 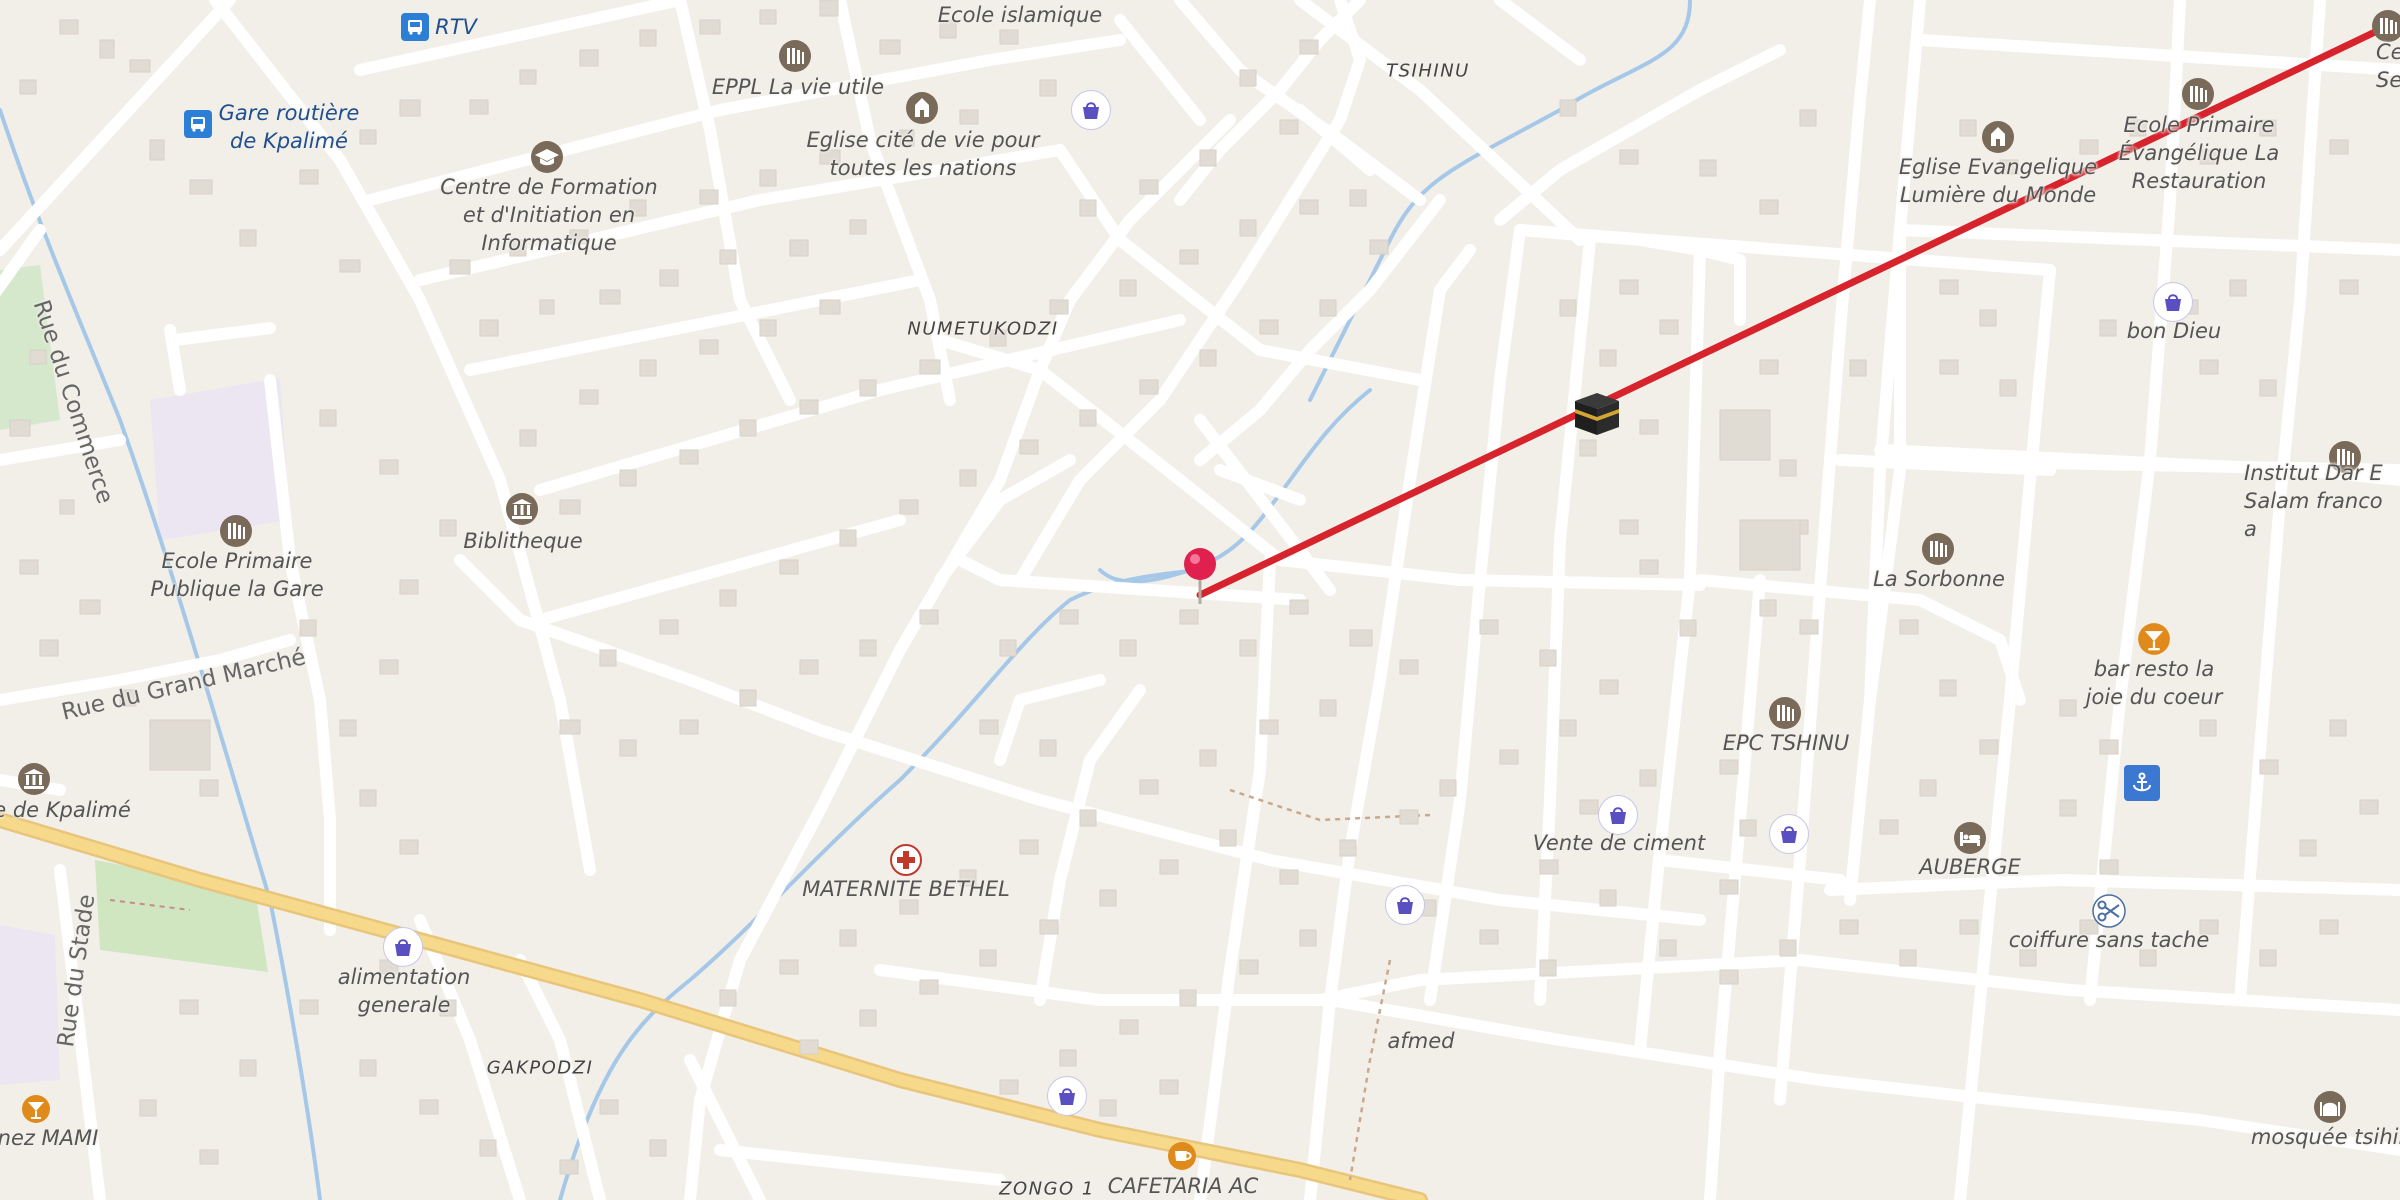 I want to click on area-label-tsihinu: TSIHINU, so click(x=1428, y=71).